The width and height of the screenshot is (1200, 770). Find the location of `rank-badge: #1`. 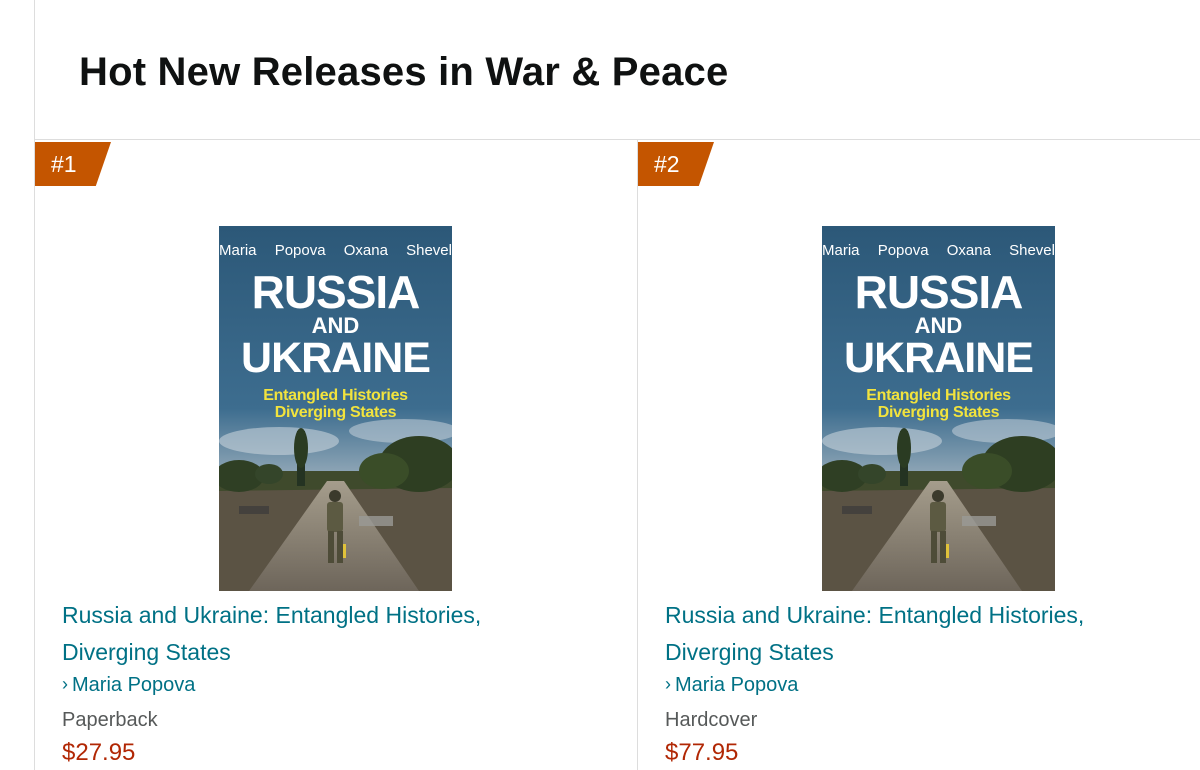

rank-badge: #1 is located at coordinates (73, 164).